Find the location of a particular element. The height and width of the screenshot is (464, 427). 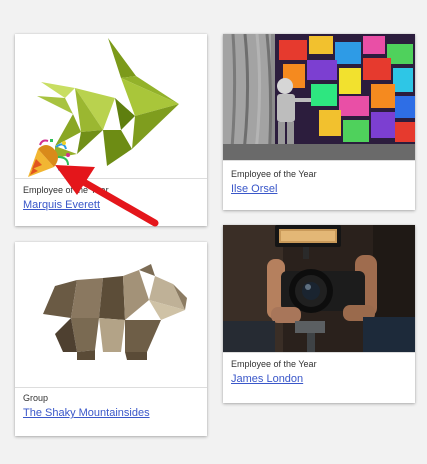

group-link: The Shaky Mountainsides is located at coordinates (111, 413).